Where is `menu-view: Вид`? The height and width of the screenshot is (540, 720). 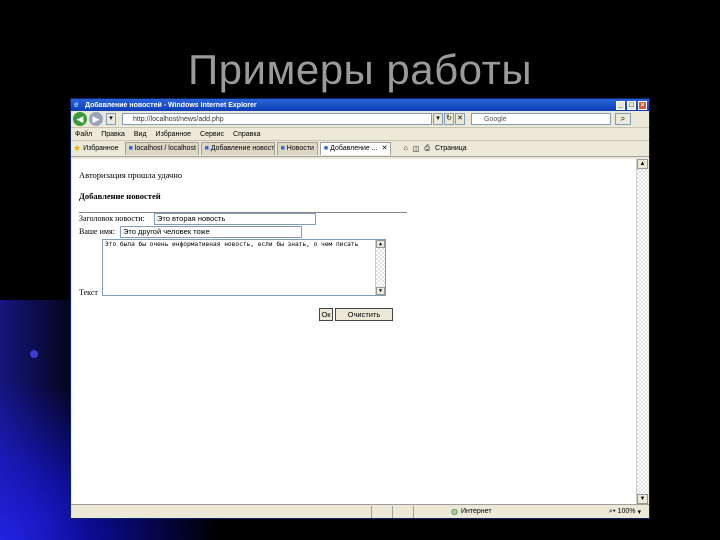
menu-view: Вид is located at coordinates (140, 134).